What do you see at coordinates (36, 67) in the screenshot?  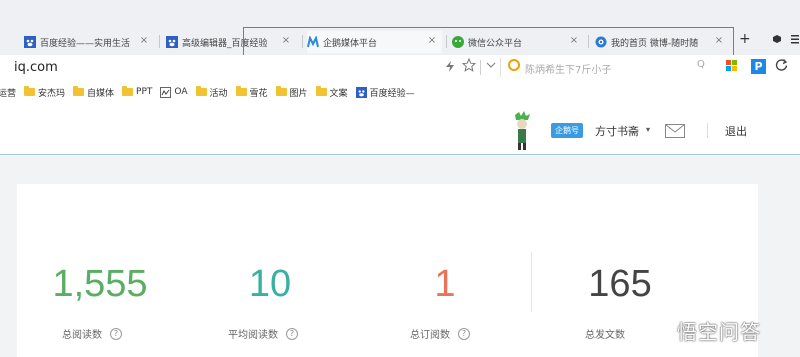 I see `url-field: iq.com` at bounding box center [36, 67].